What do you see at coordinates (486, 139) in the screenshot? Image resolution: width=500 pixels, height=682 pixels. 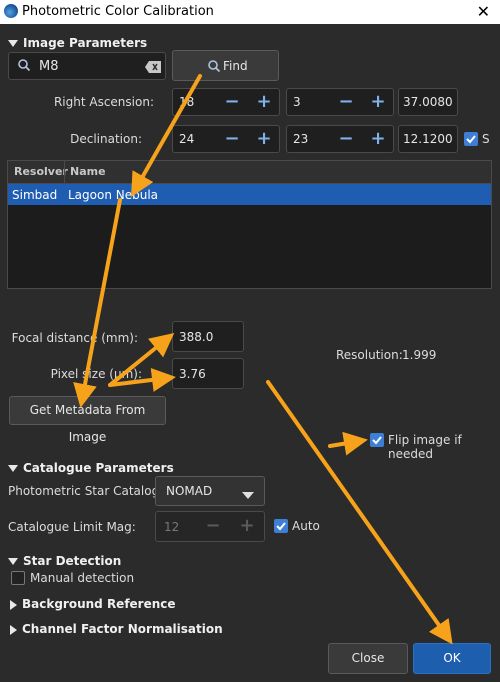 I see `south-label: S` at bounding box center [486, 139].